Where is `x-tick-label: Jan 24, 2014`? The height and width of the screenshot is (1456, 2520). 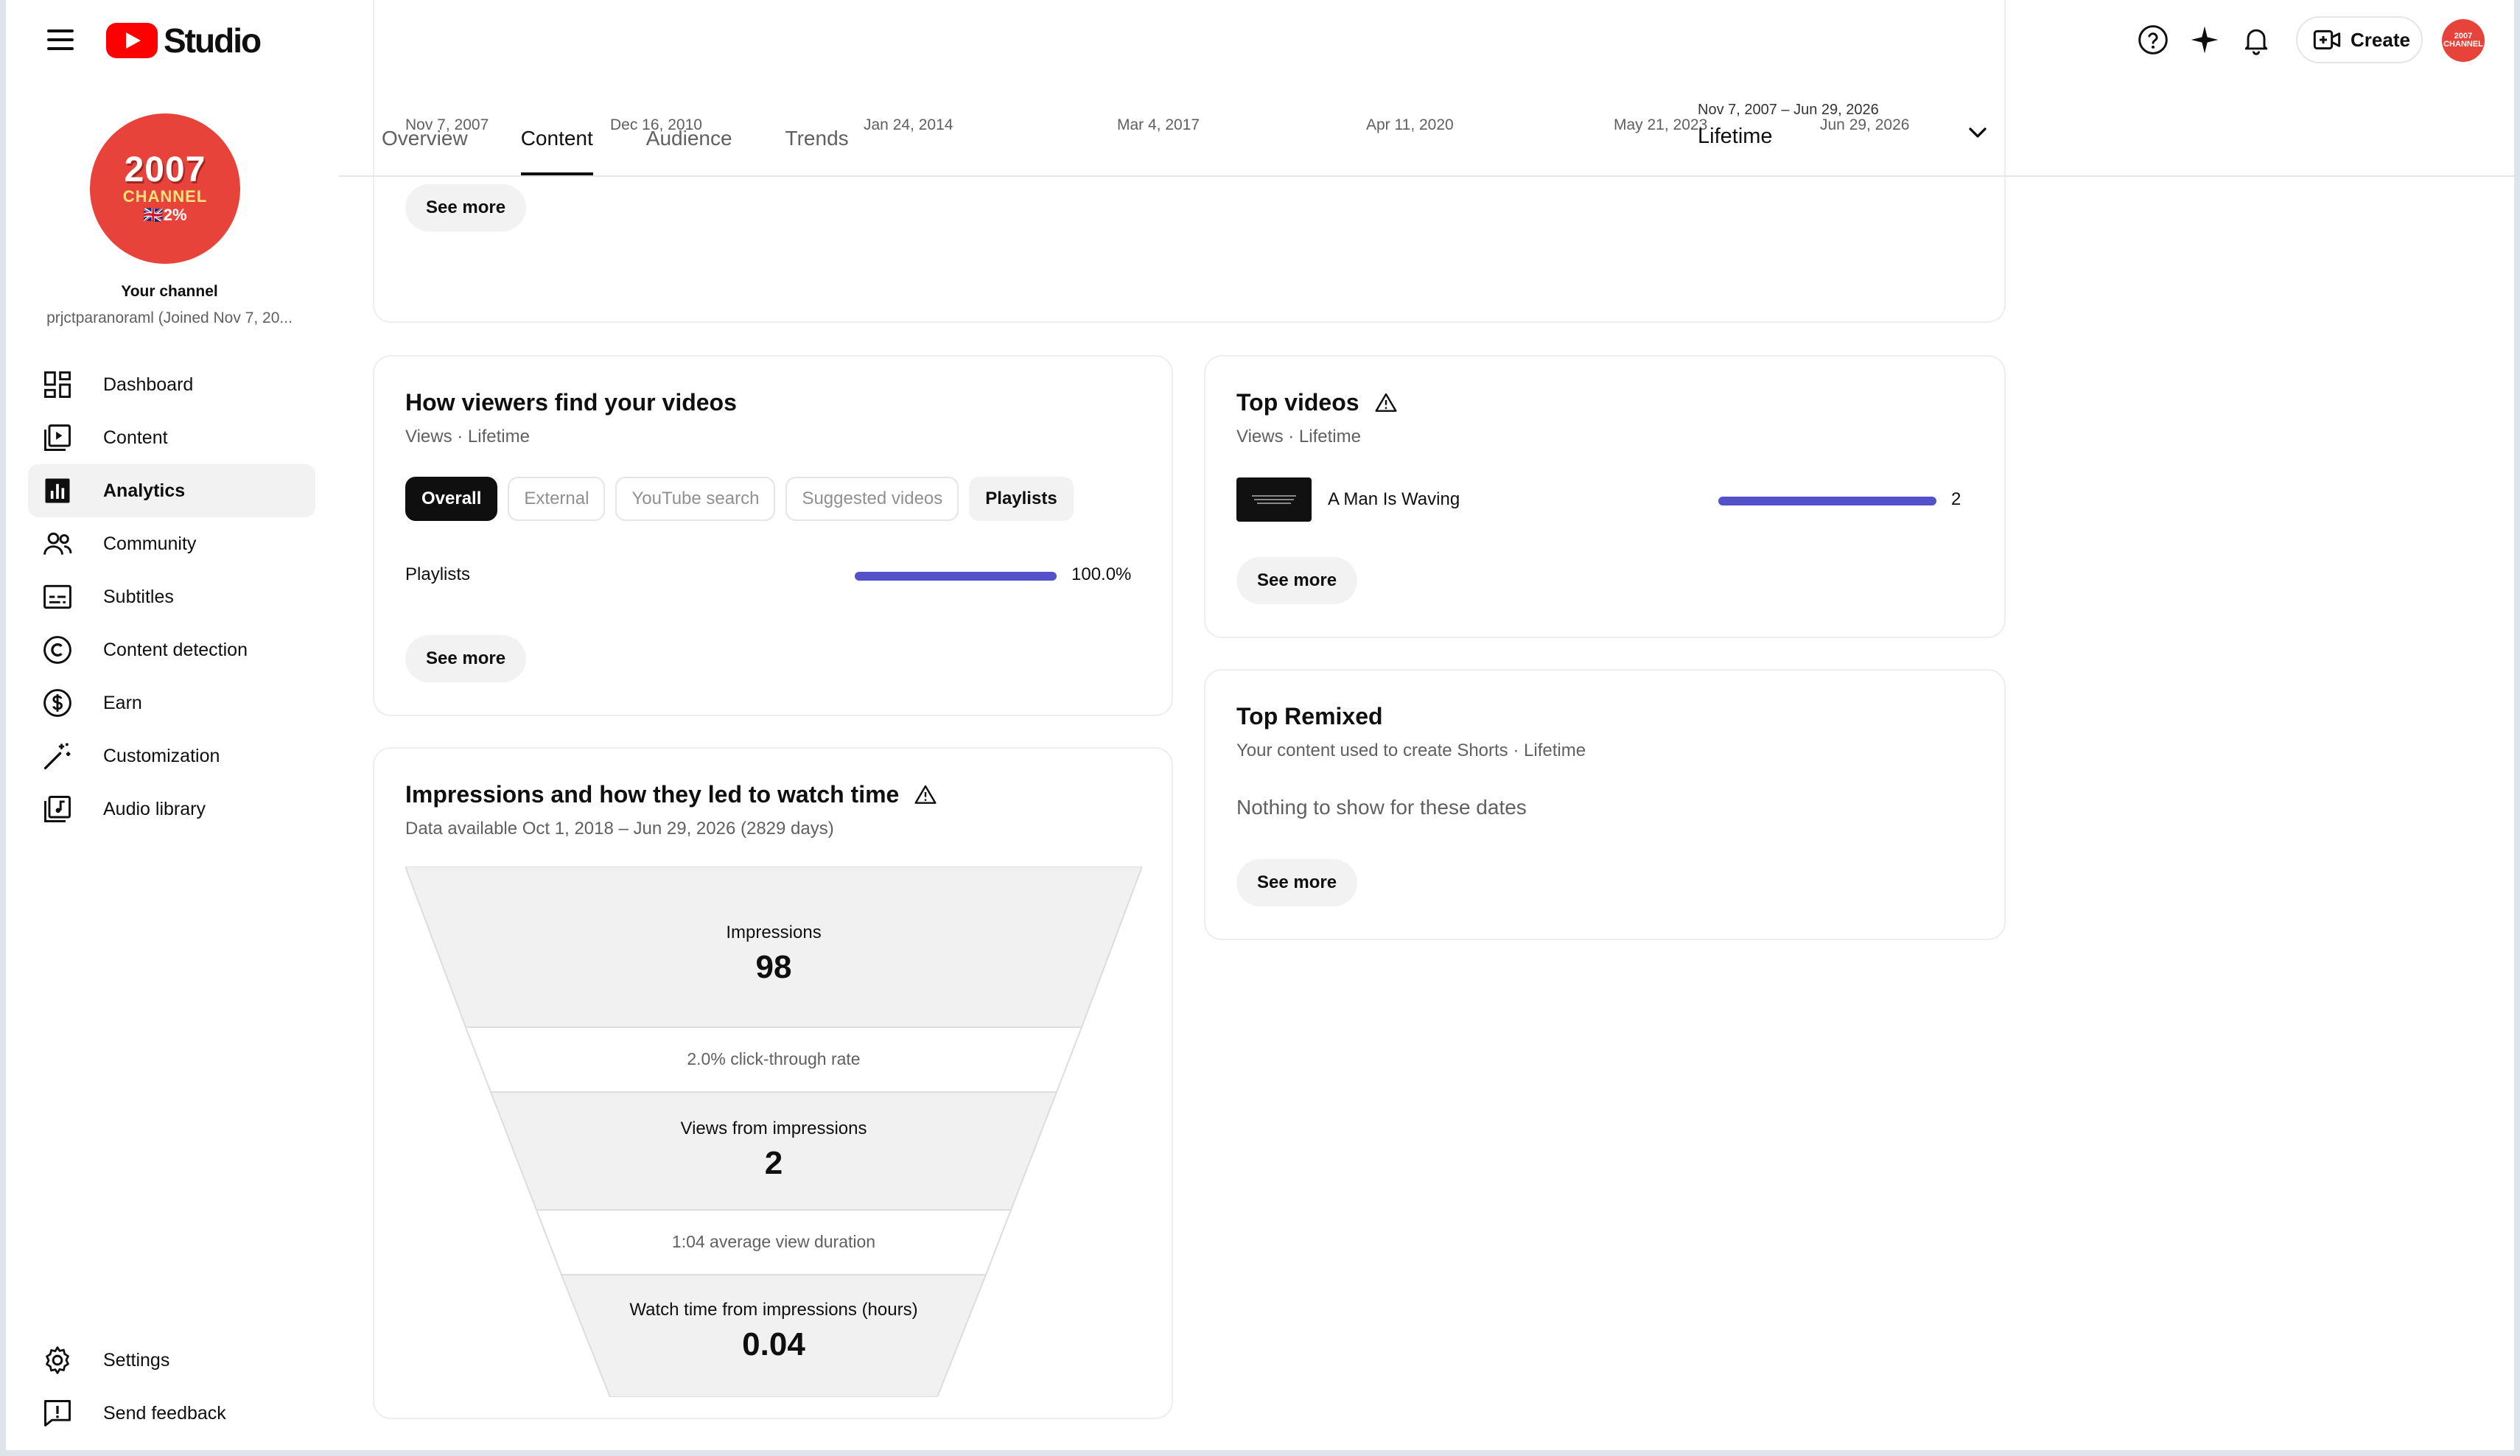 x-tick-label: Jan 24, 2014 is located at coordinates (908, 124).